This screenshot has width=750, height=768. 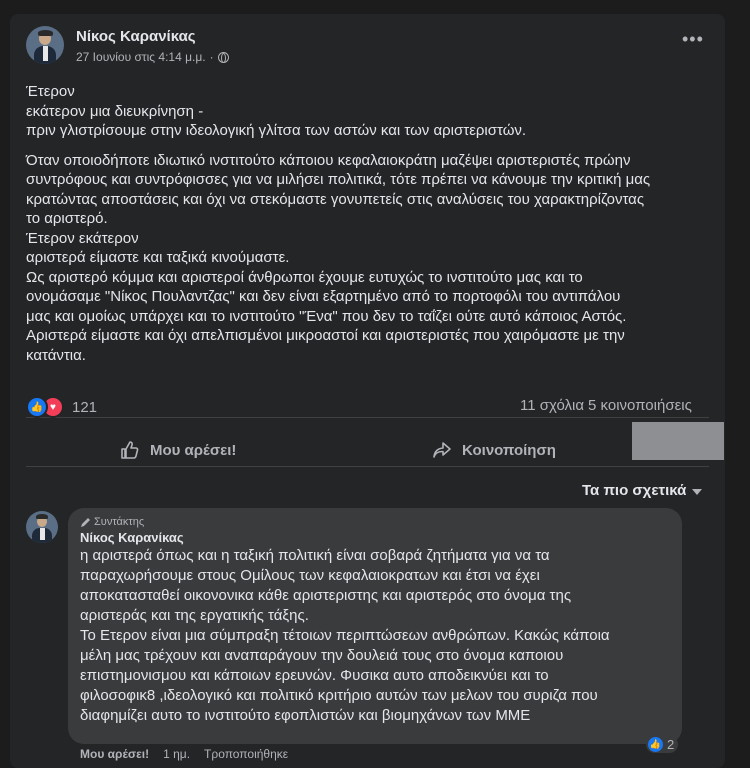 What do you see at coordinates (176, 754) in the screenshot?
I see `comment-time: 1 ημ.` at bounding box center [176, 754].